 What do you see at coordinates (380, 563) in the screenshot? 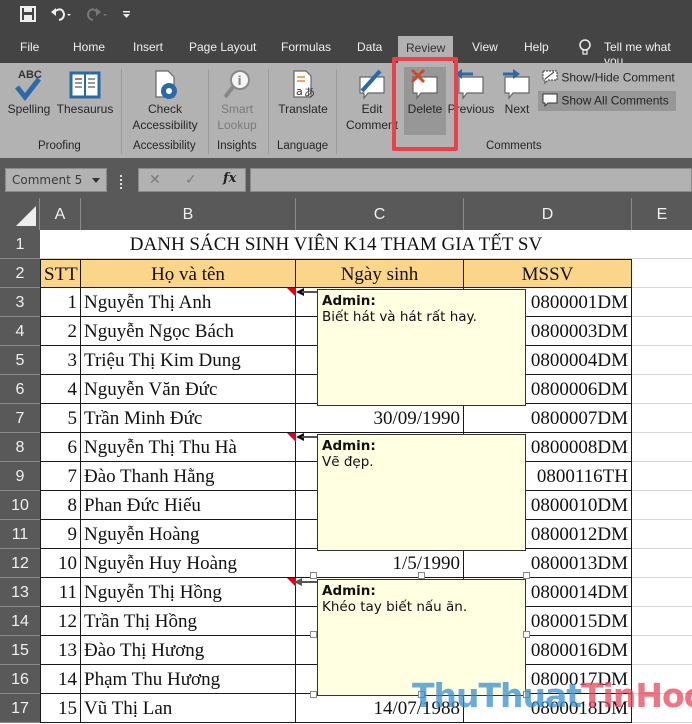
I see `cell-dob: 1/5/1990` at bounding box center [380, 563].